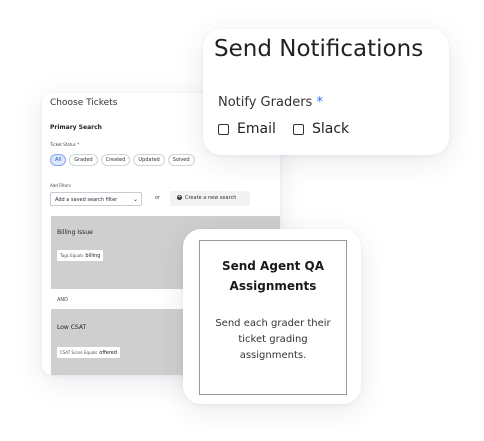 The image size is (484, 441). I want to click on chip-solved: Solved, so click(181, 160).